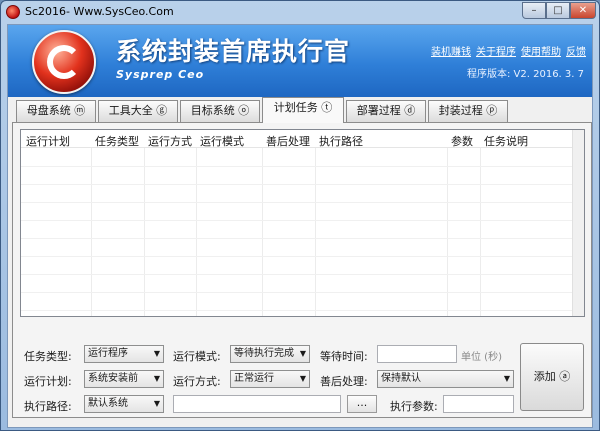 This screenshot has width=600, height=431. What do you see at coordinates (264, 353) in the screenshot?
I see `run-mode-value: 等待执行完成` at bounding box center [264, 353].